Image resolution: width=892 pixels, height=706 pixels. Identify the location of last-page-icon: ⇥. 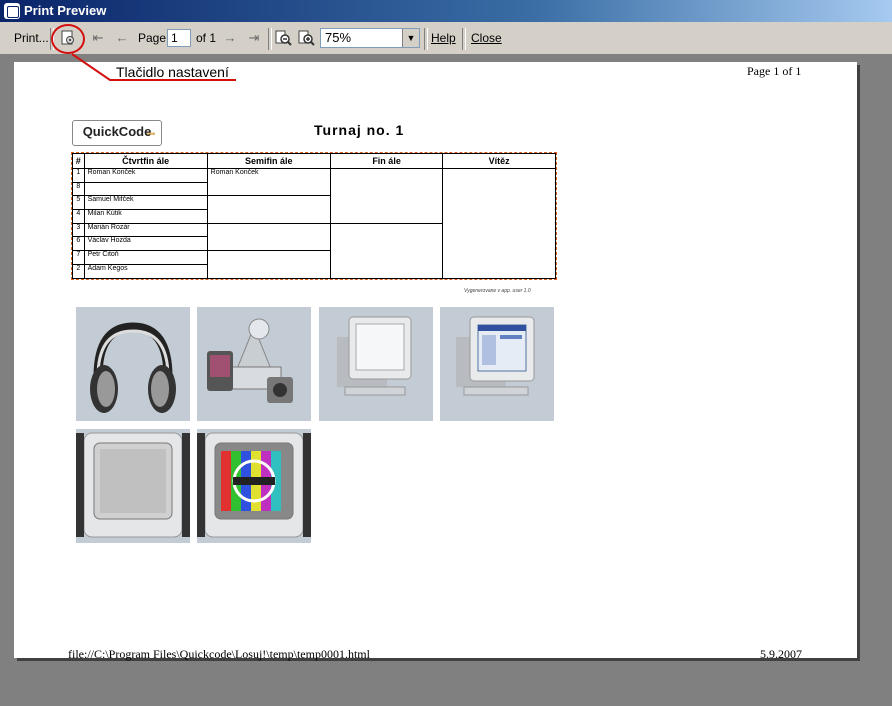
(254, 38).